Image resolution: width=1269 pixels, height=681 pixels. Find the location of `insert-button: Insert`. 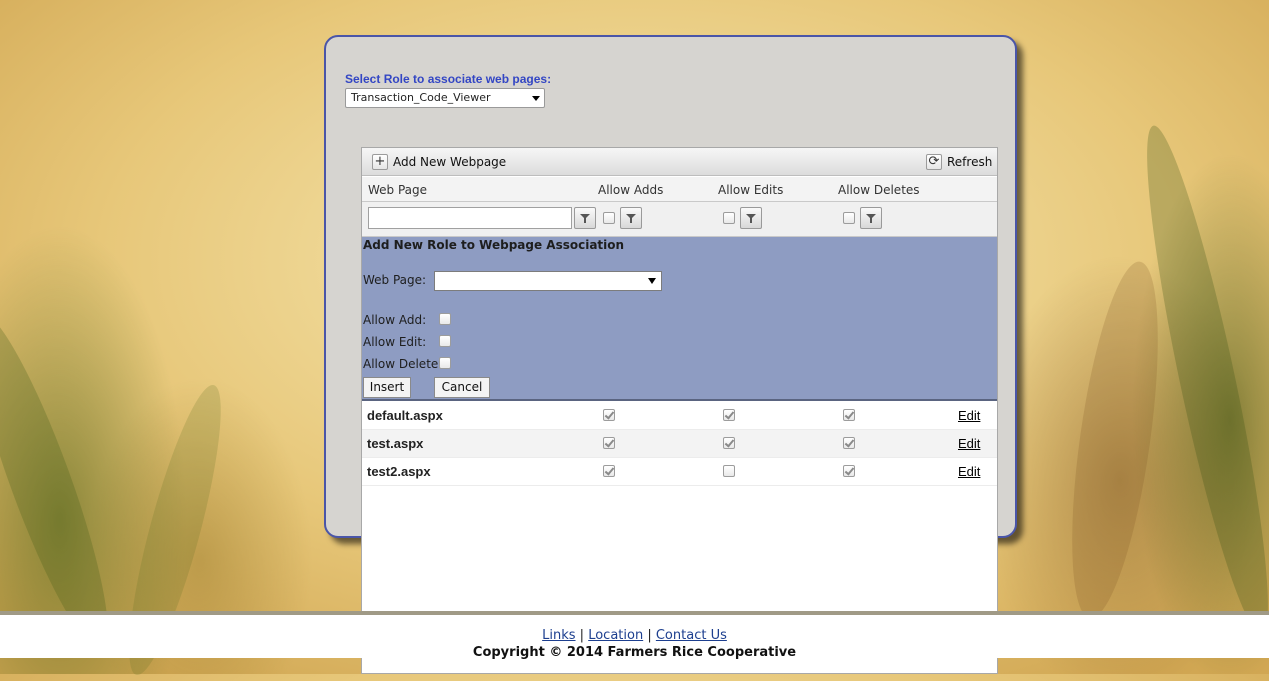

insert-button: Insert is located at coordinates (387, 387).